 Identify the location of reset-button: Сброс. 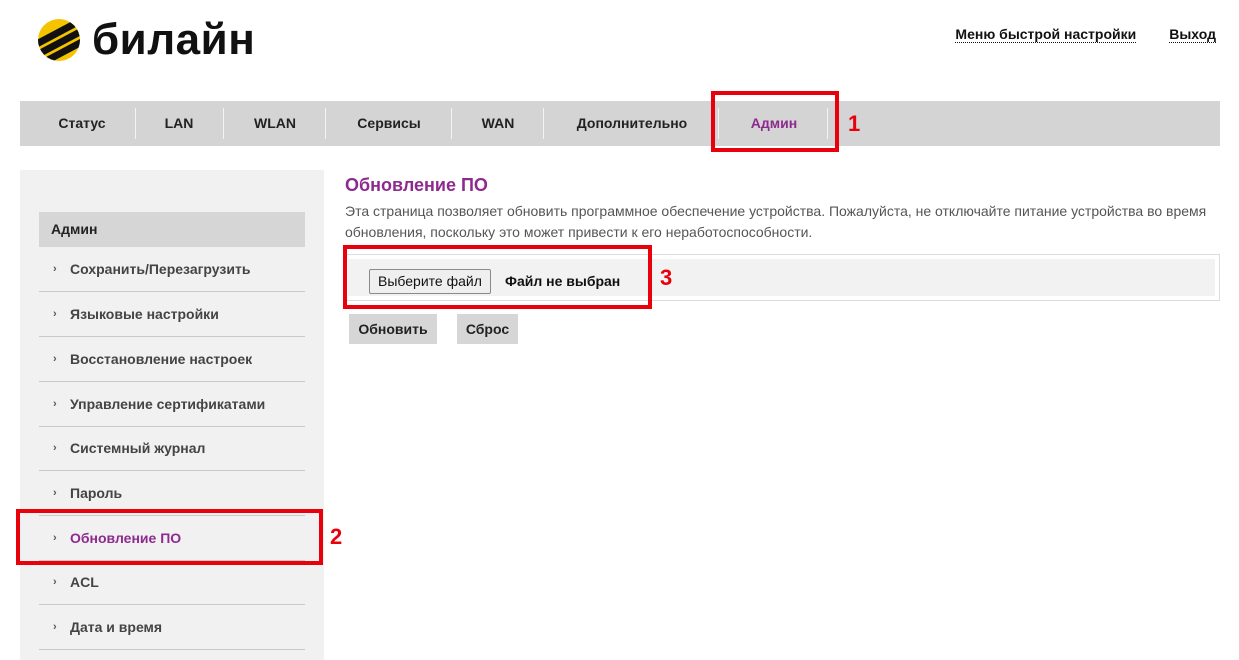
(487, 329).